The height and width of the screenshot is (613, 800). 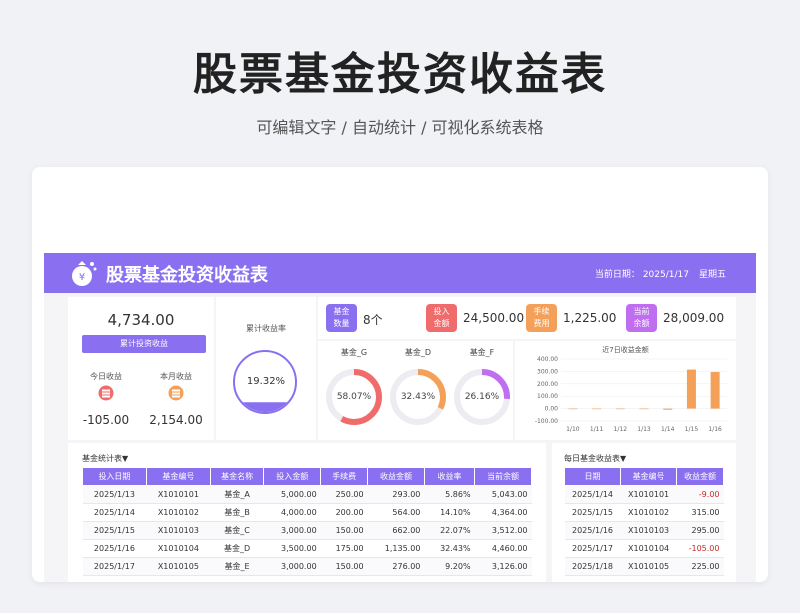 I want to click on table-cell: 基金_E, so click(x=237, y=566).